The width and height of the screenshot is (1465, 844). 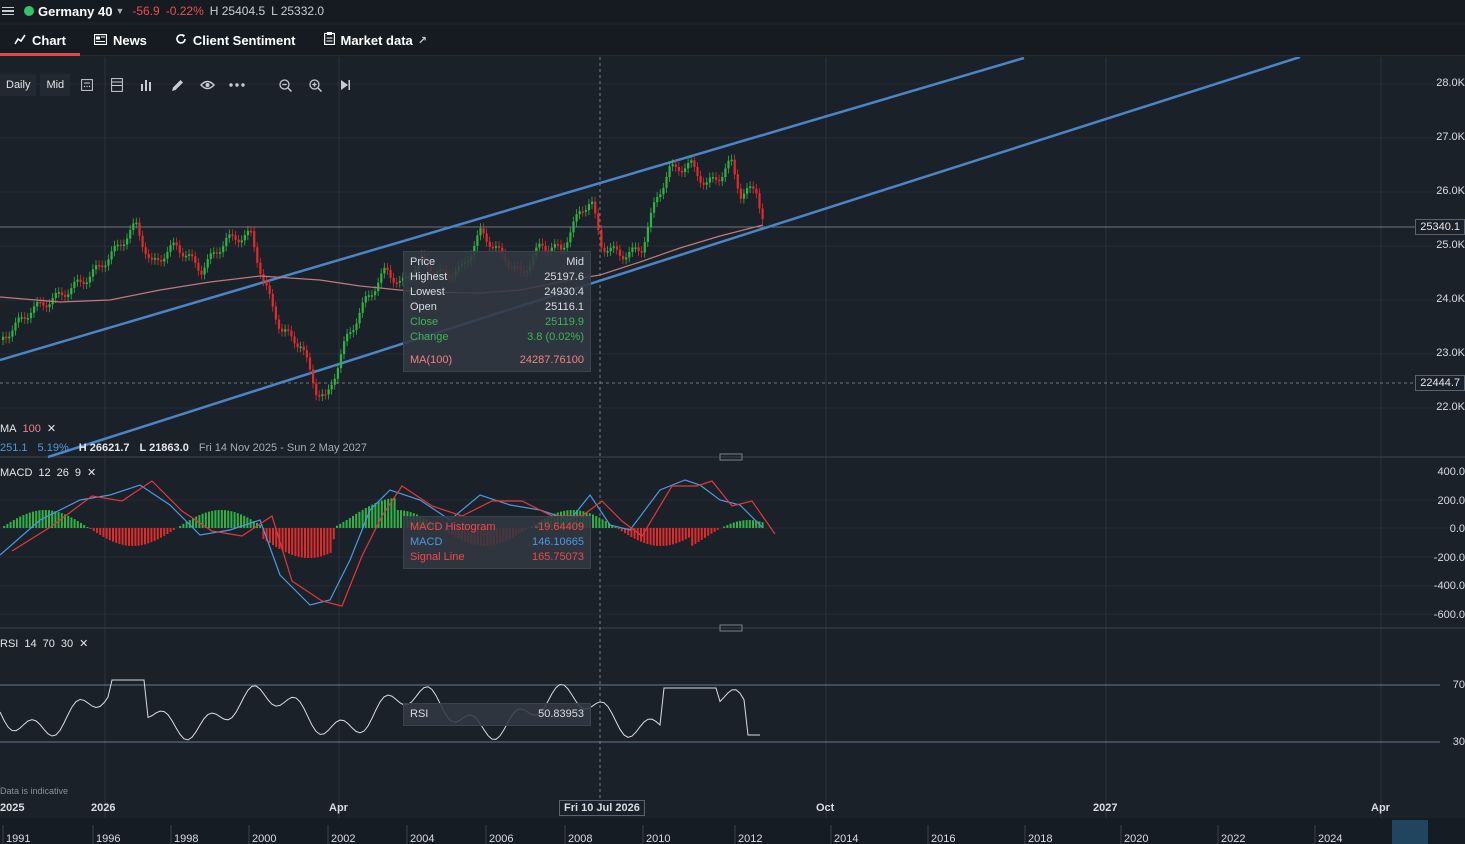 I want to click on navigator-year-label: 2004, so click(x=422, y=838).